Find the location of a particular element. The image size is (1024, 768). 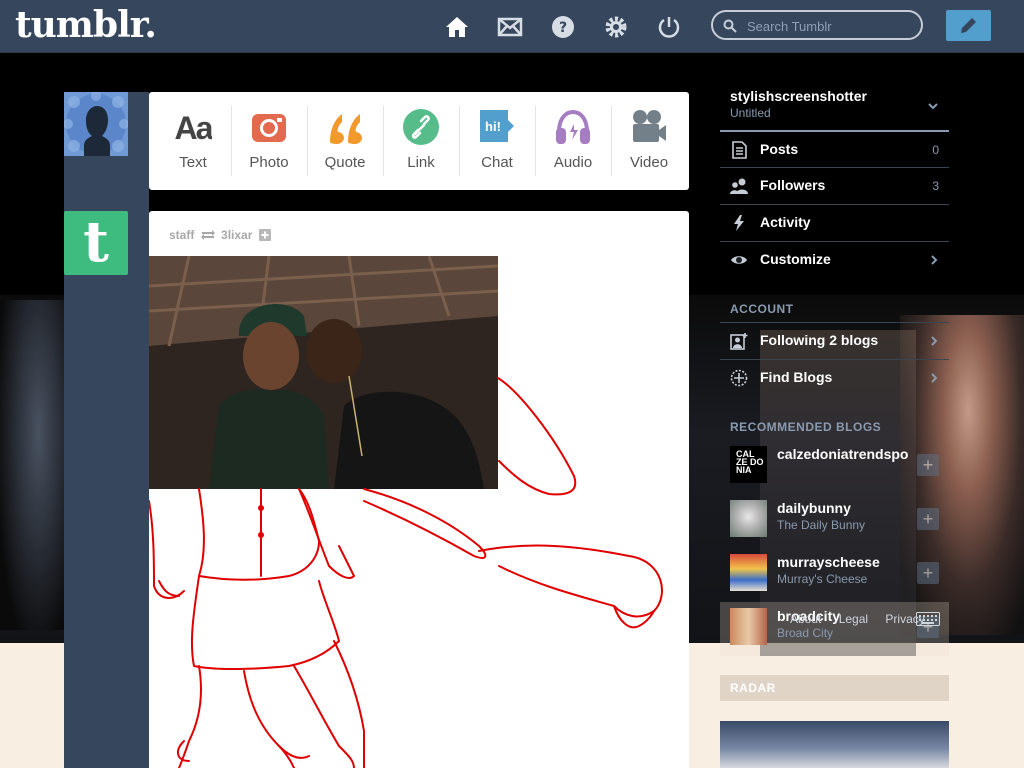

video-camera-icon is located at coordinates (649, 126).